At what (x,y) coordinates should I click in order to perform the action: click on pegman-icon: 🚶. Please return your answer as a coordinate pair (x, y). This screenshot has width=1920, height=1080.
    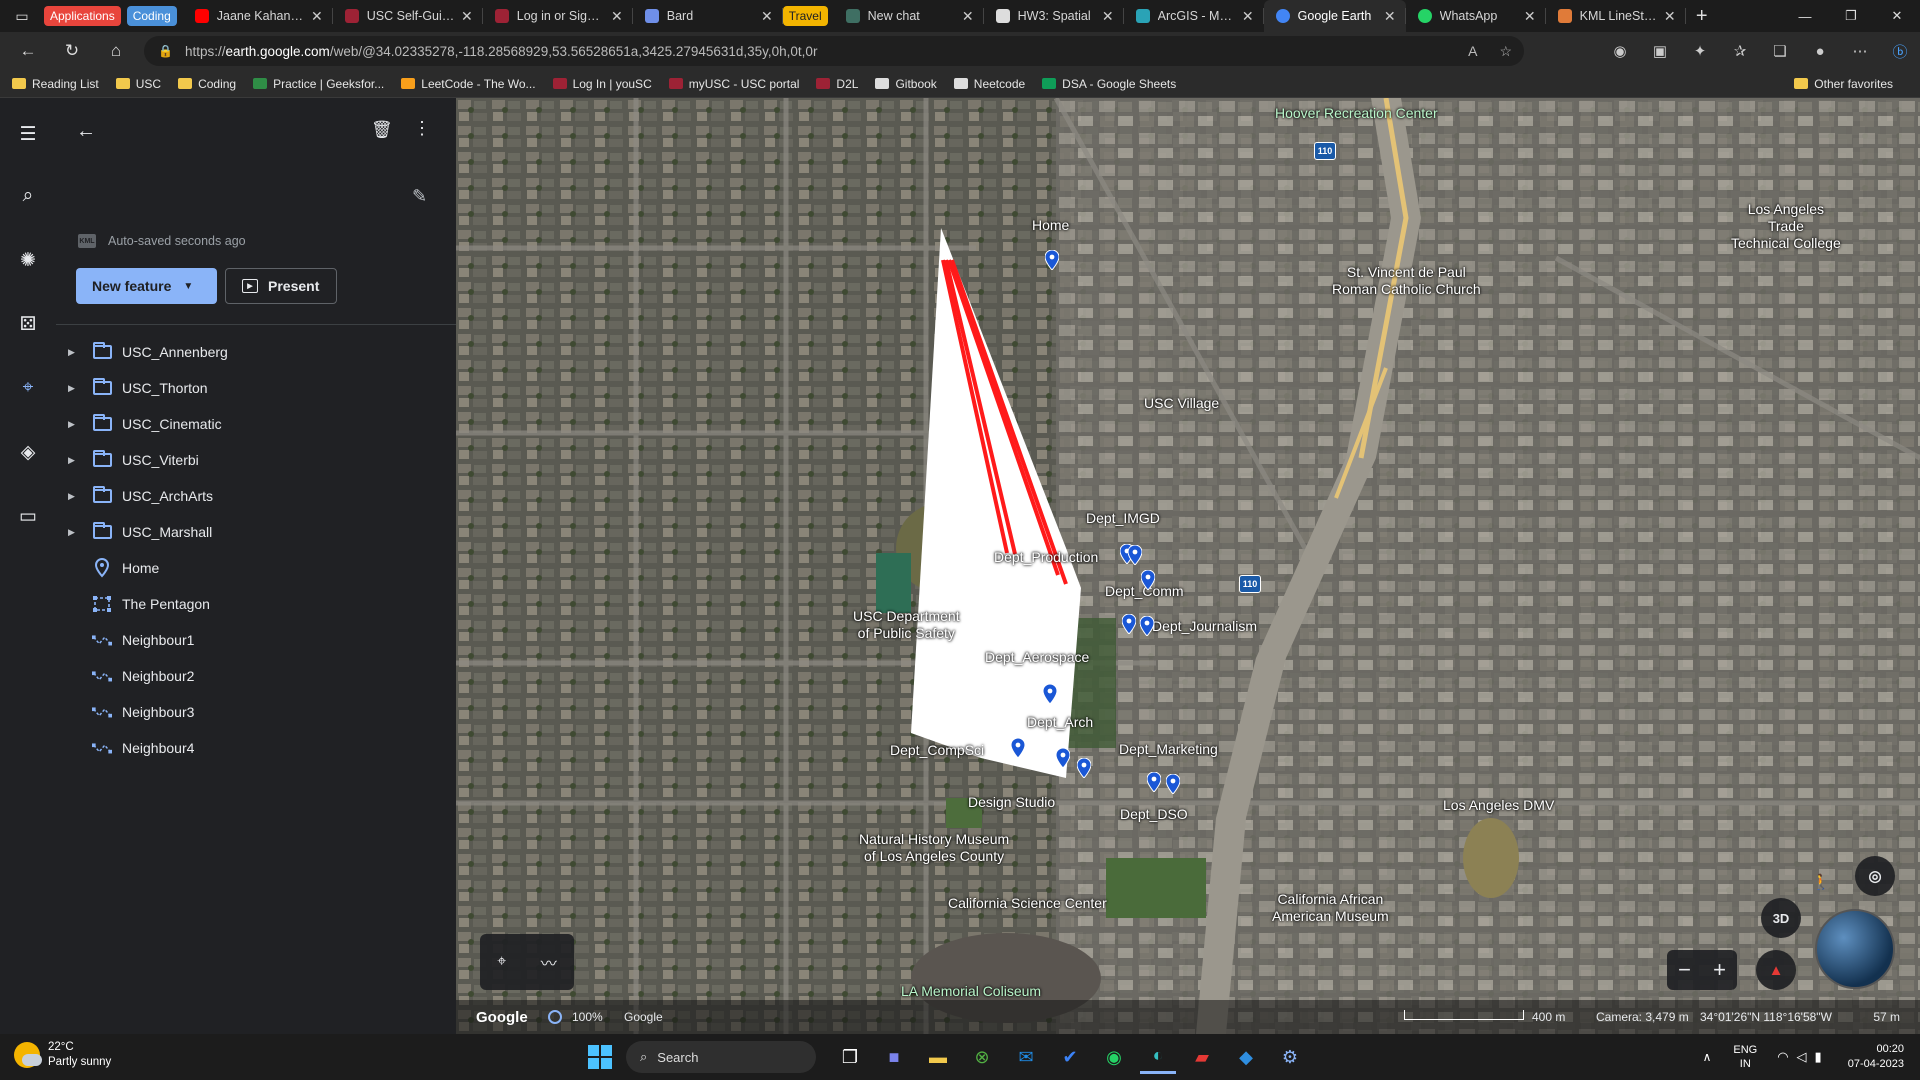
    Looking at the image, I should click on (1821, 882).